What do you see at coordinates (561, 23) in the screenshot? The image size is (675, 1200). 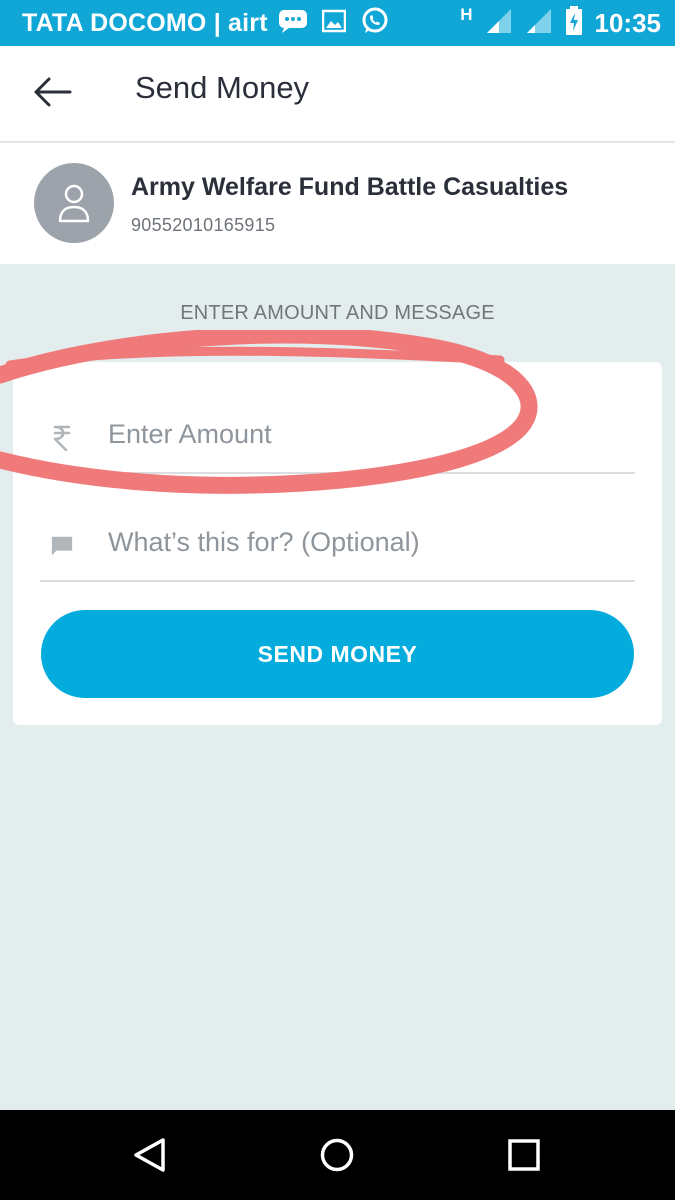 I see `system-status: H 10:35` at bounding box center [561, 23].